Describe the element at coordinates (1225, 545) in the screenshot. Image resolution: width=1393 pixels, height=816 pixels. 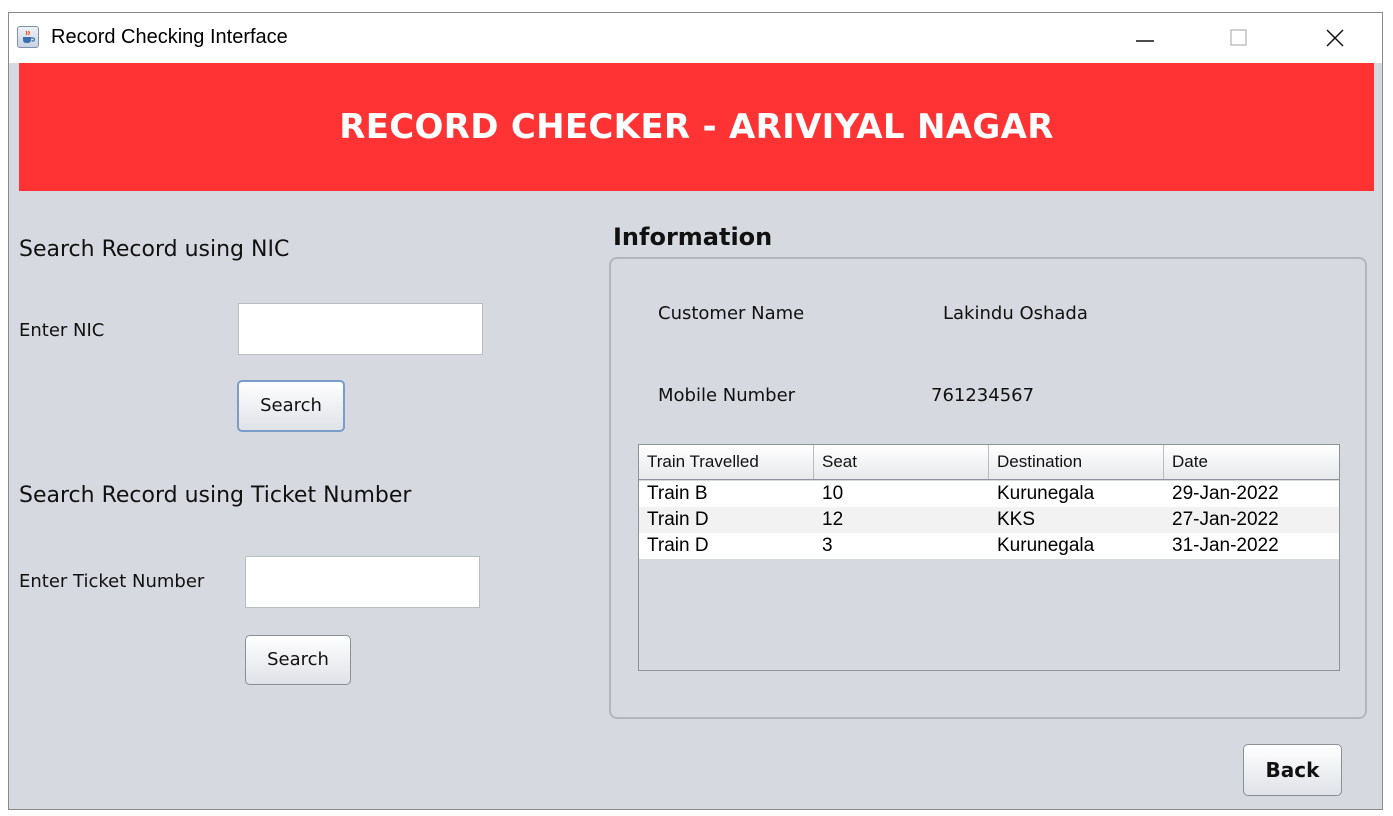
I see `cell-date: 31-Jan-2022` at that location.